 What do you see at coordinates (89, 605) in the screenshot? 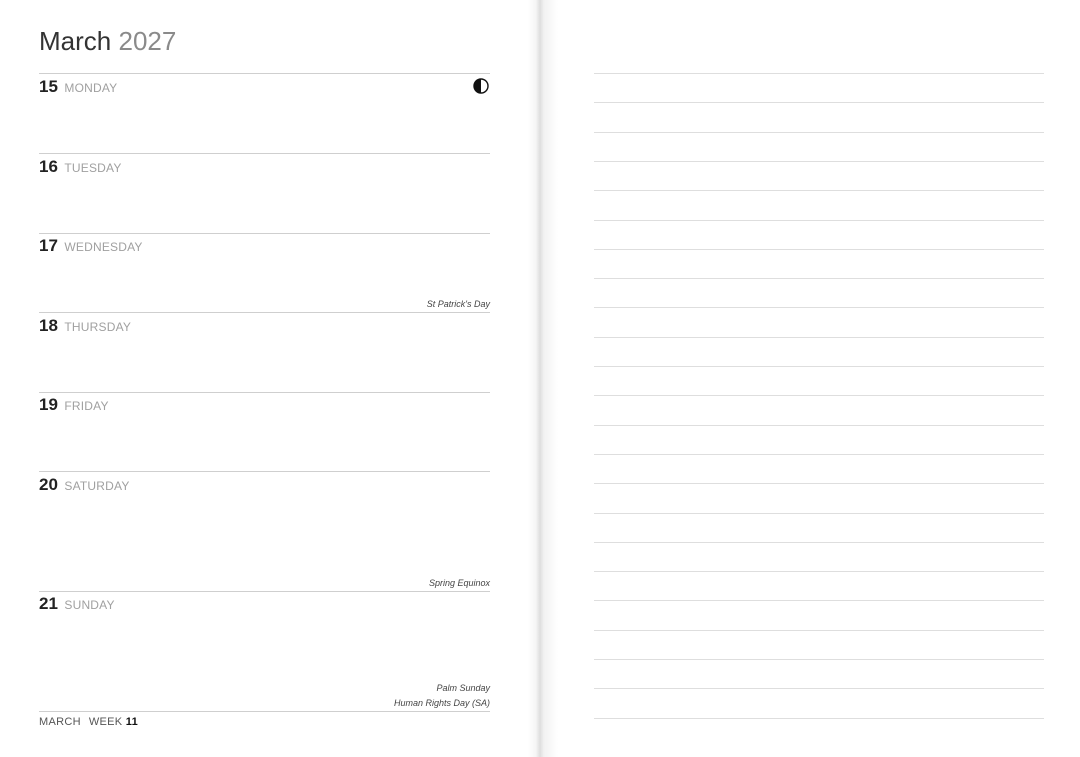
I see `day-name: SUNDAY` at bounding box center [89, 605].